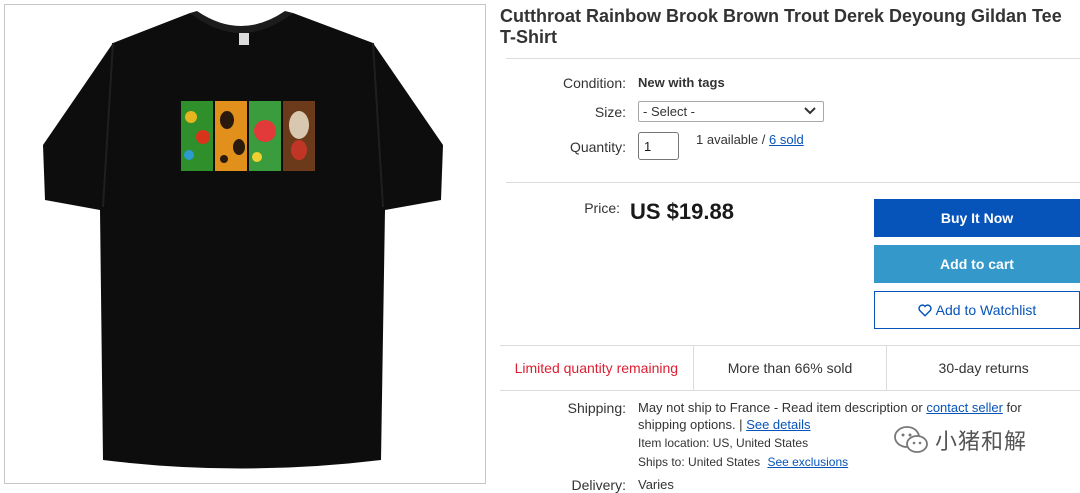 The width and height of the screenshot is (1080, 493). Describe the element at coordinates (983, 368) in the screenshot. I see `returns-badge: 30-day returns` at that location.